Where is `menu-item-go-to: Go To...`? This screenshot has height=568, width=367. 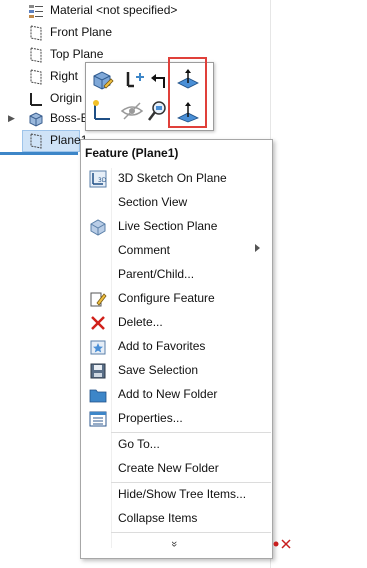 menu-item-go-to: Go To... is located at coordinates (176, 444).